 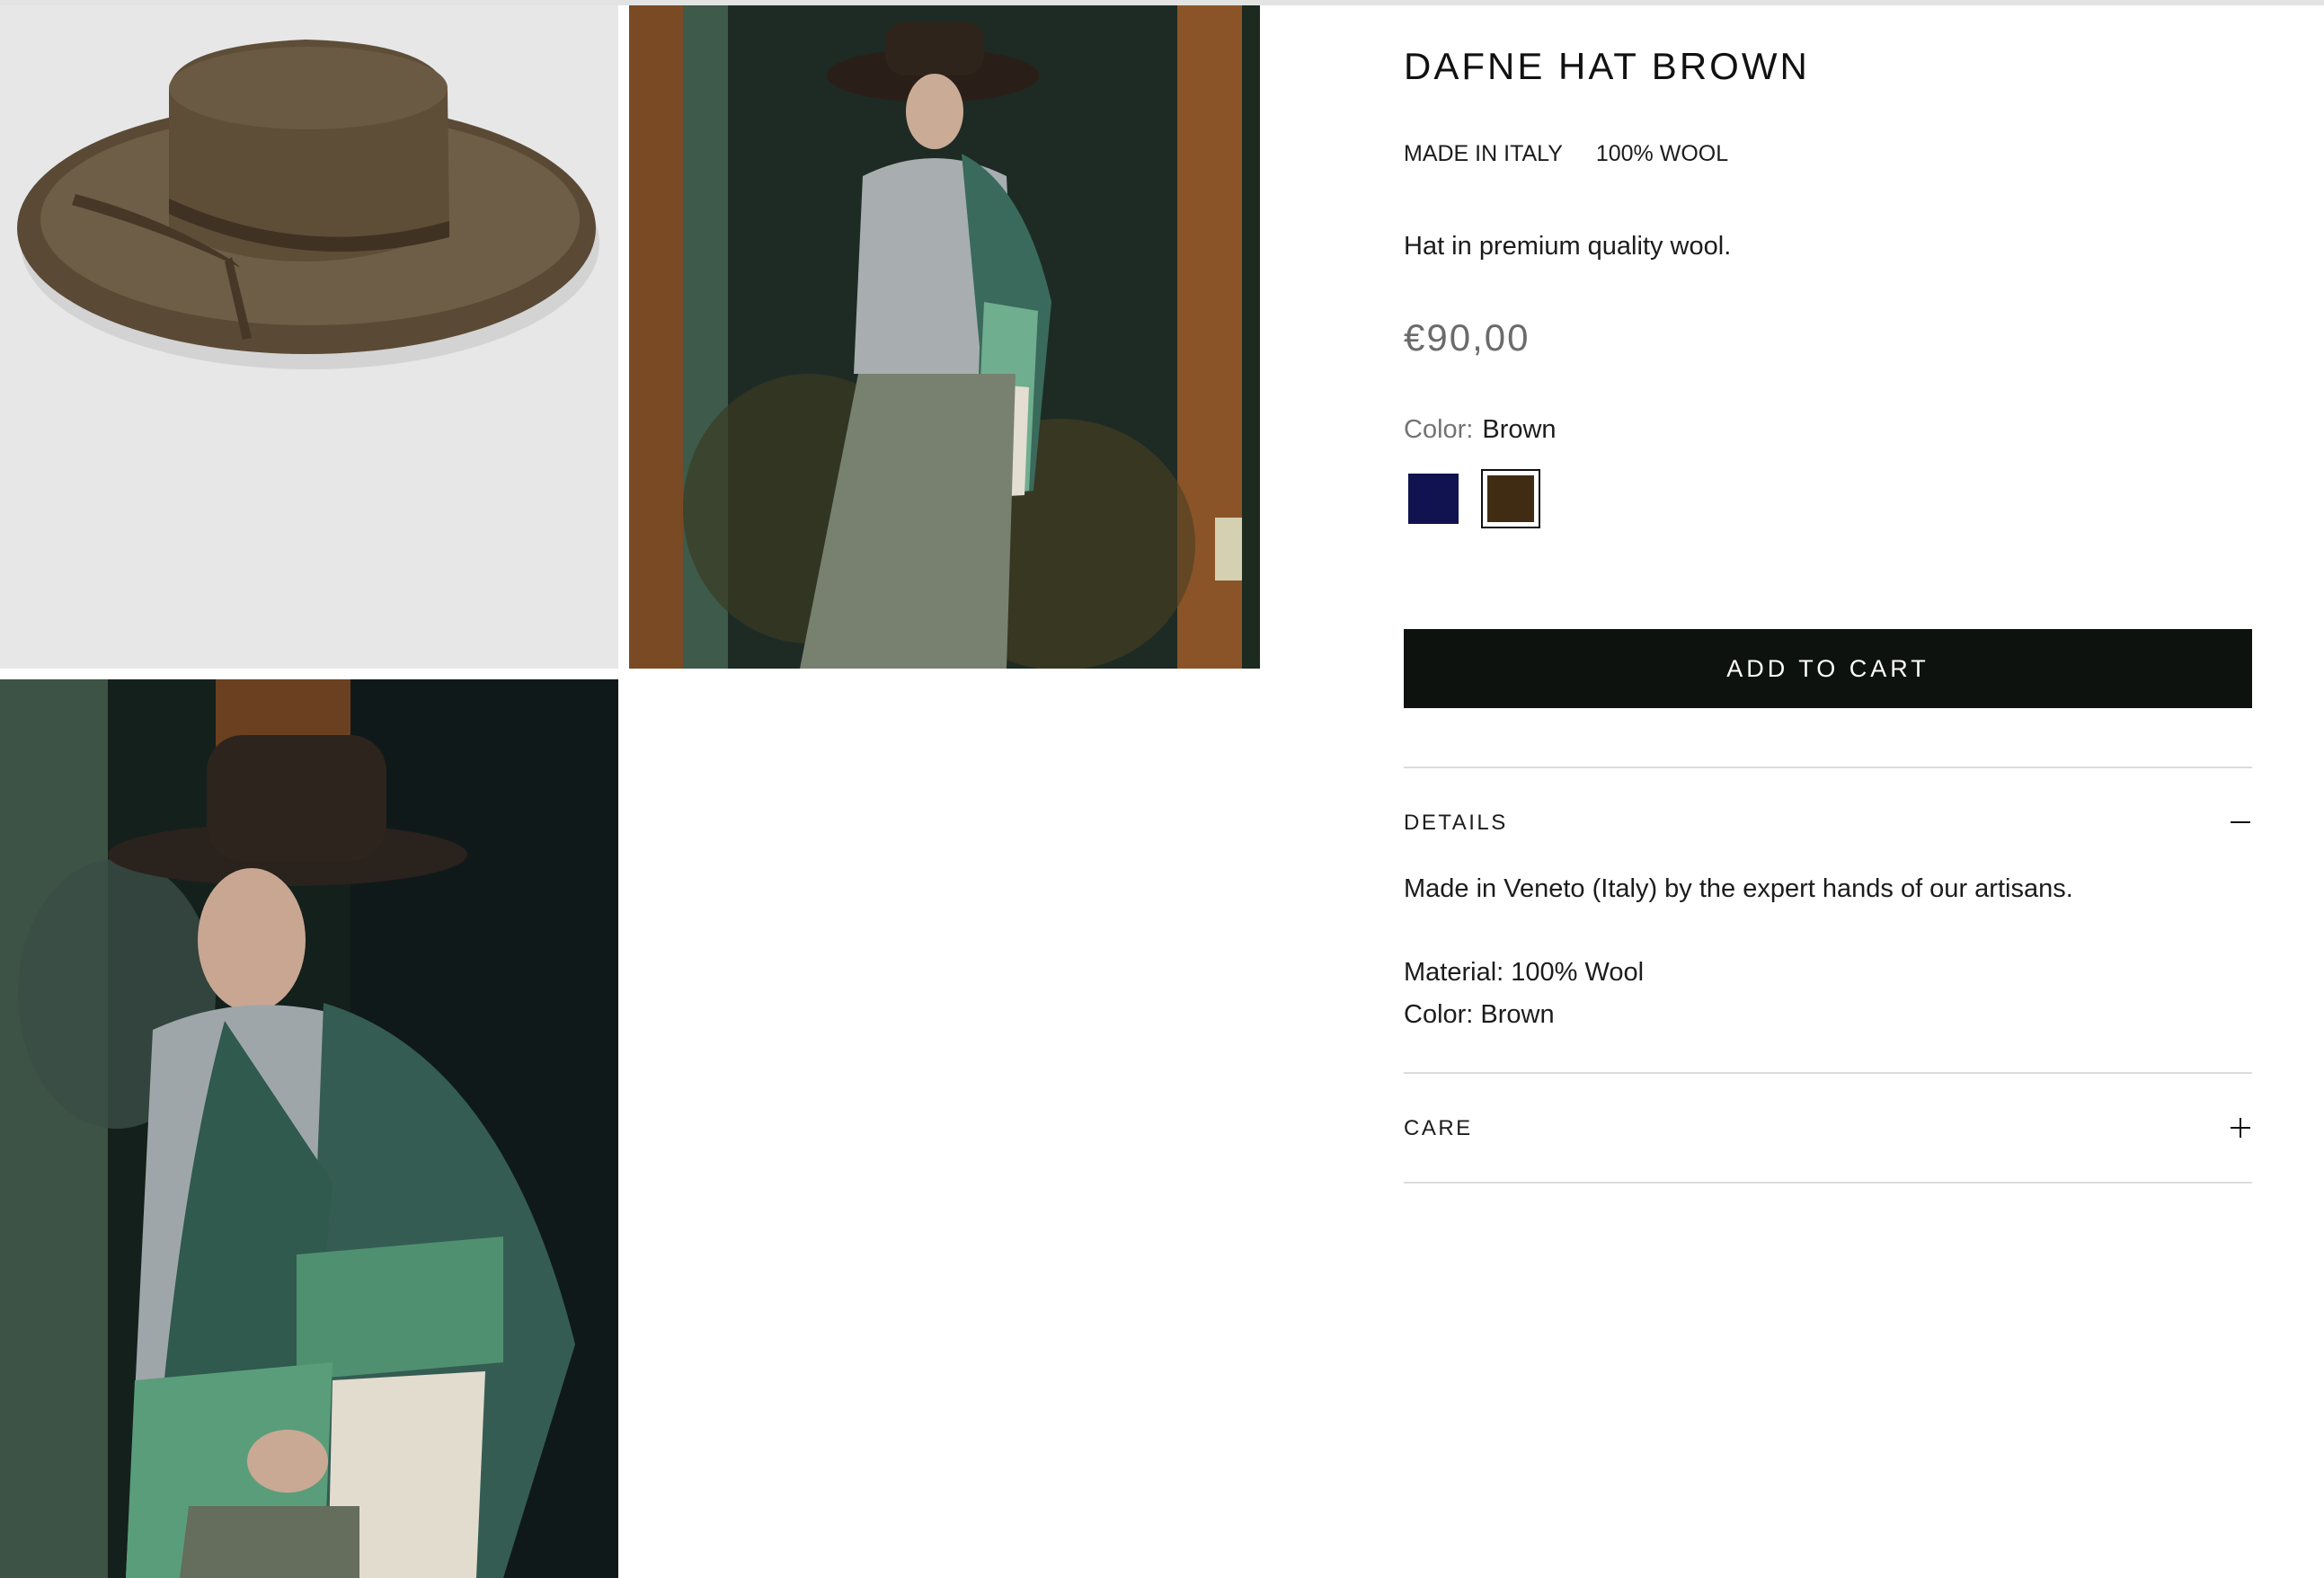 I want to click on lifestyle-image-window, so click(x=944, y=337).